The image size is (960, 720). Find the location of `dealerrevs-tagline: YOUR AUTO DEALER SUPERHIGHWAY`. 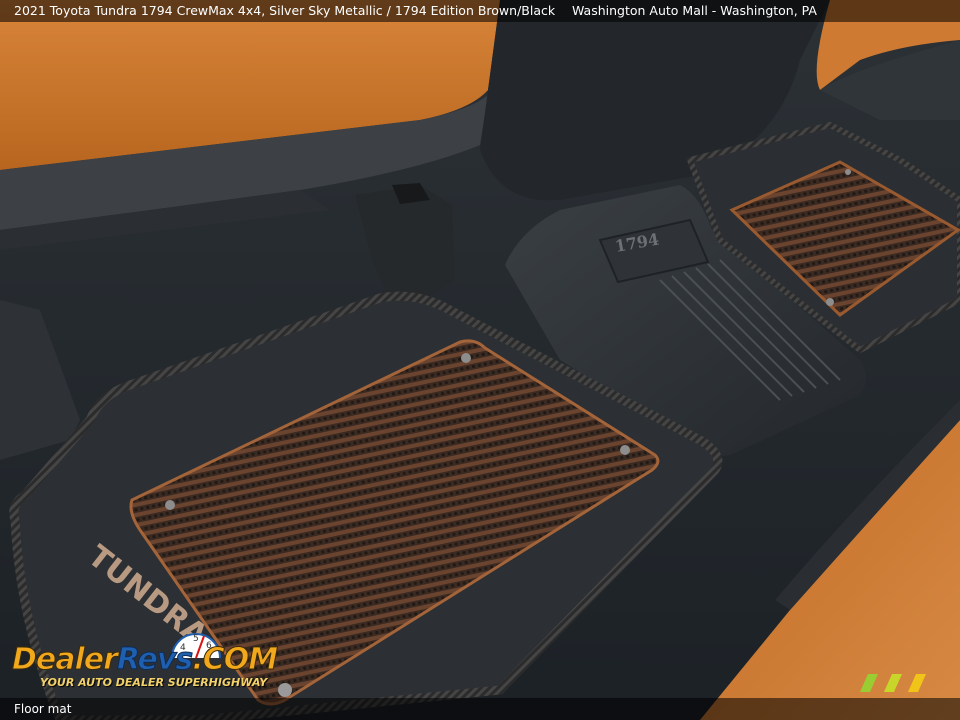

dealerrevs-tagline: YOUR AUTO DEALER SUPERHIGHWAY is located at coordinates (154, 682).